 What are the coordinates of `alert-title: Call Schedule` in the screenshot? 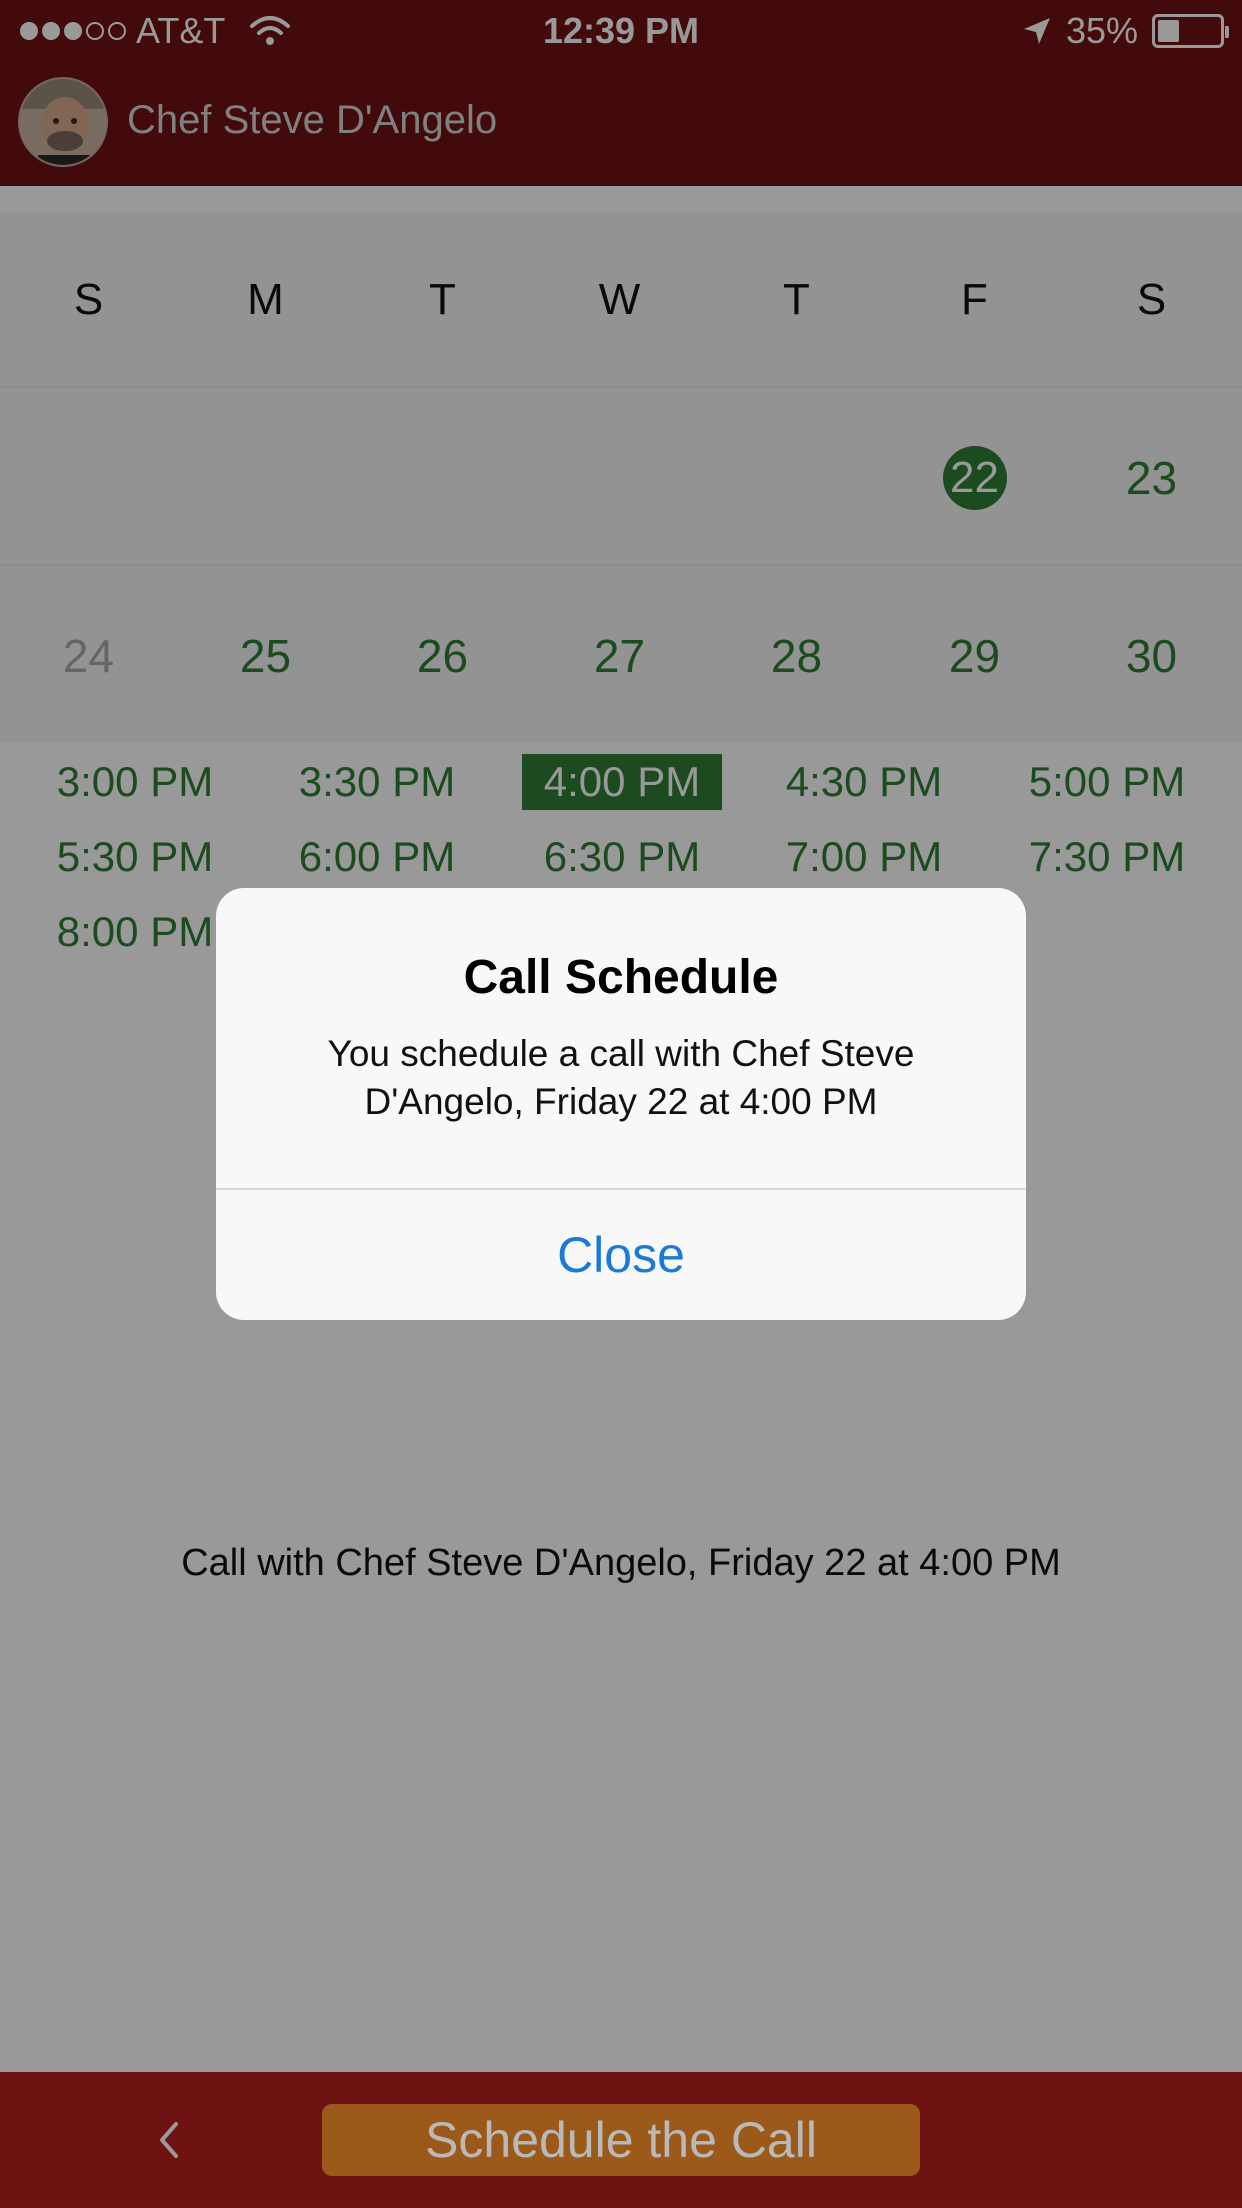 It's located at (621, 977).